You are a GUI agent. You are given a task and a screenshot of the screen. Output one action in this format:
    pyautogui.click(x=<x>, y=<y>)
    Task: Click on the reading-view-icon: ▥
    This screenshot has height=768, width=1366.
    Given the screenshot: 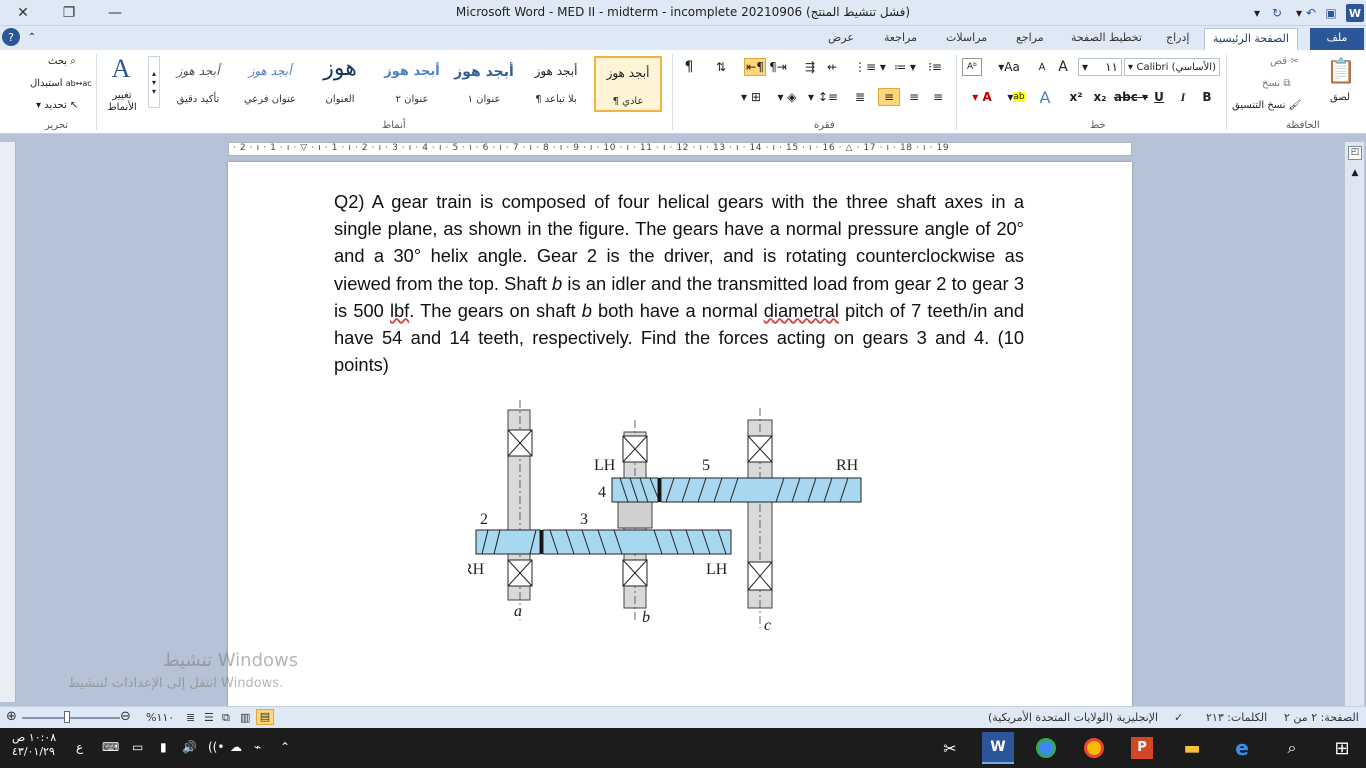 What is the action you would take?
    pyautogui.click(x=245, y=717)
    